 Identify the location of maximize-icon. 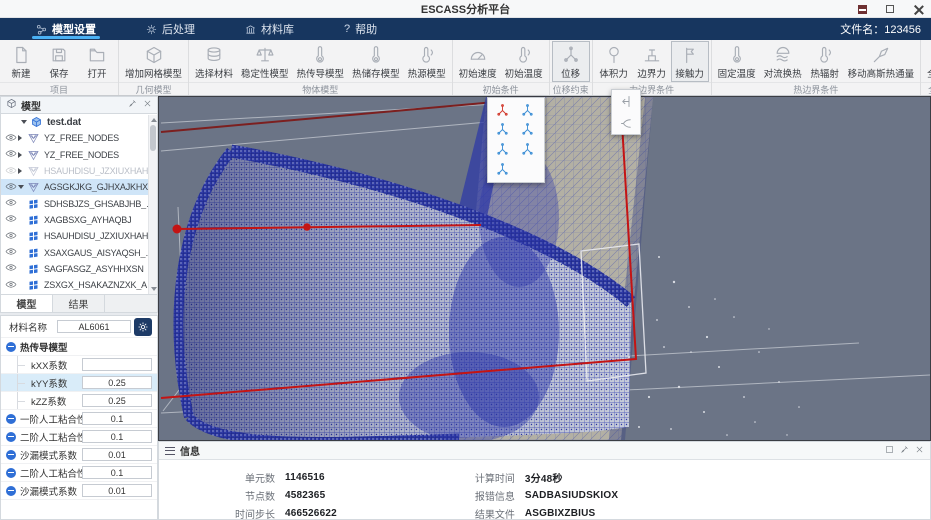
(889, 451).